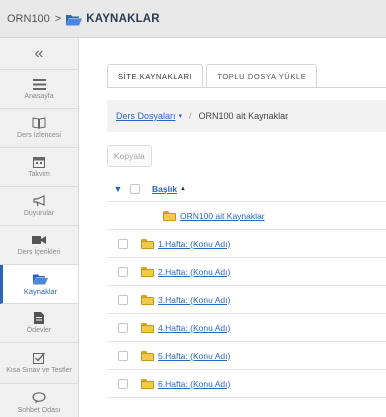 This screenshot has height=417, width=386. What do you see at coordinates (28, 19) in the screenshot?
I see `course-code: ORN100` at bounding box center [28, 19].